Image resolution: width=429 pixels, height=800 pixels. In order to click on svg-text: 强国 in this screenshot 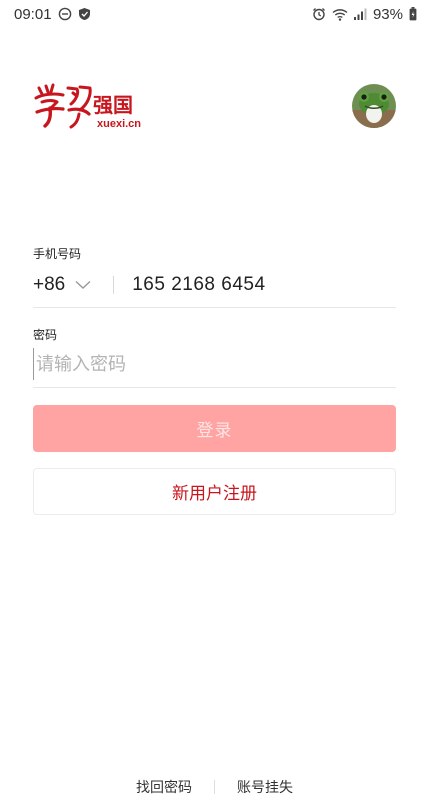, I will do `click(113, 105)`.